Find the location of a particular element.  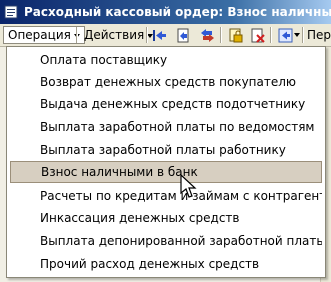

menu-item-supplier-payment: Оплата поставщику is located at coordinates (166, 60).